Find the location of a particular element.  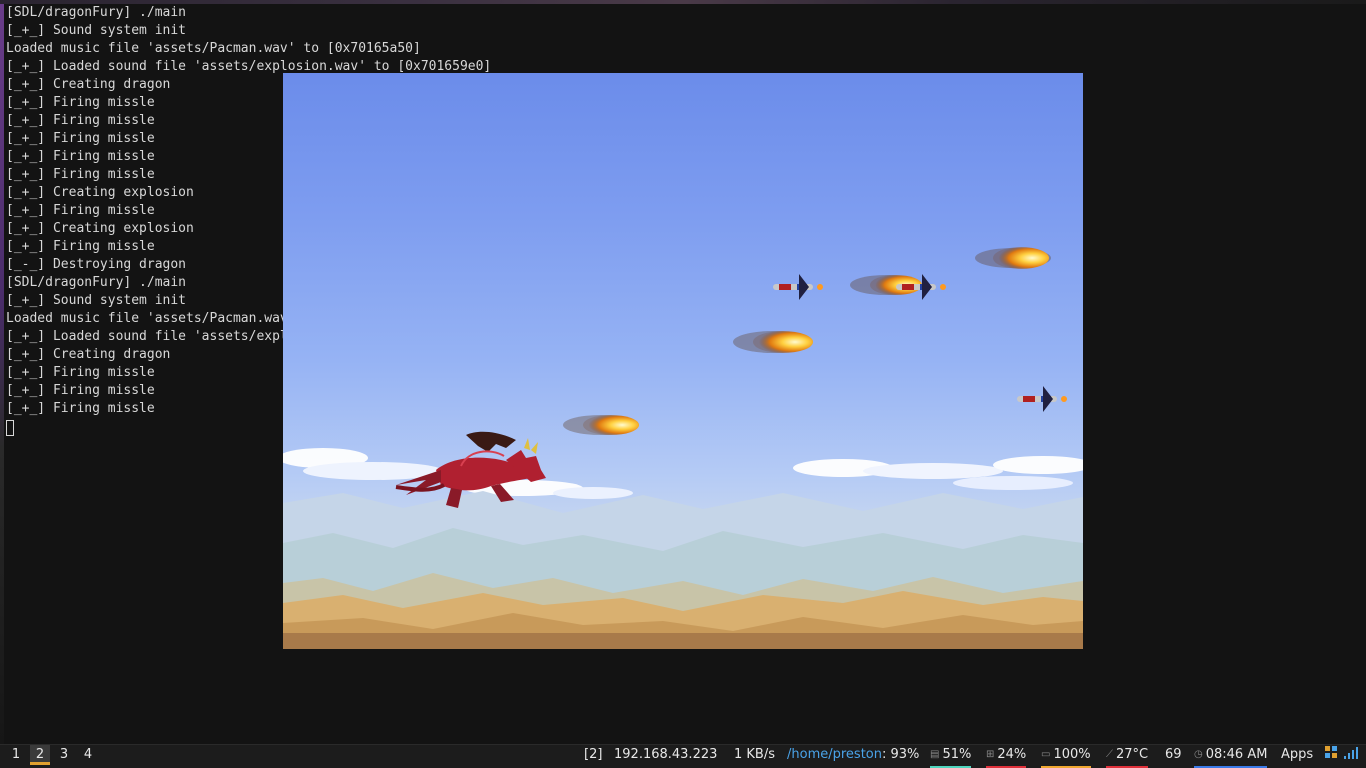

temperature-value: 27°C is located at coordinates (1132, 754).